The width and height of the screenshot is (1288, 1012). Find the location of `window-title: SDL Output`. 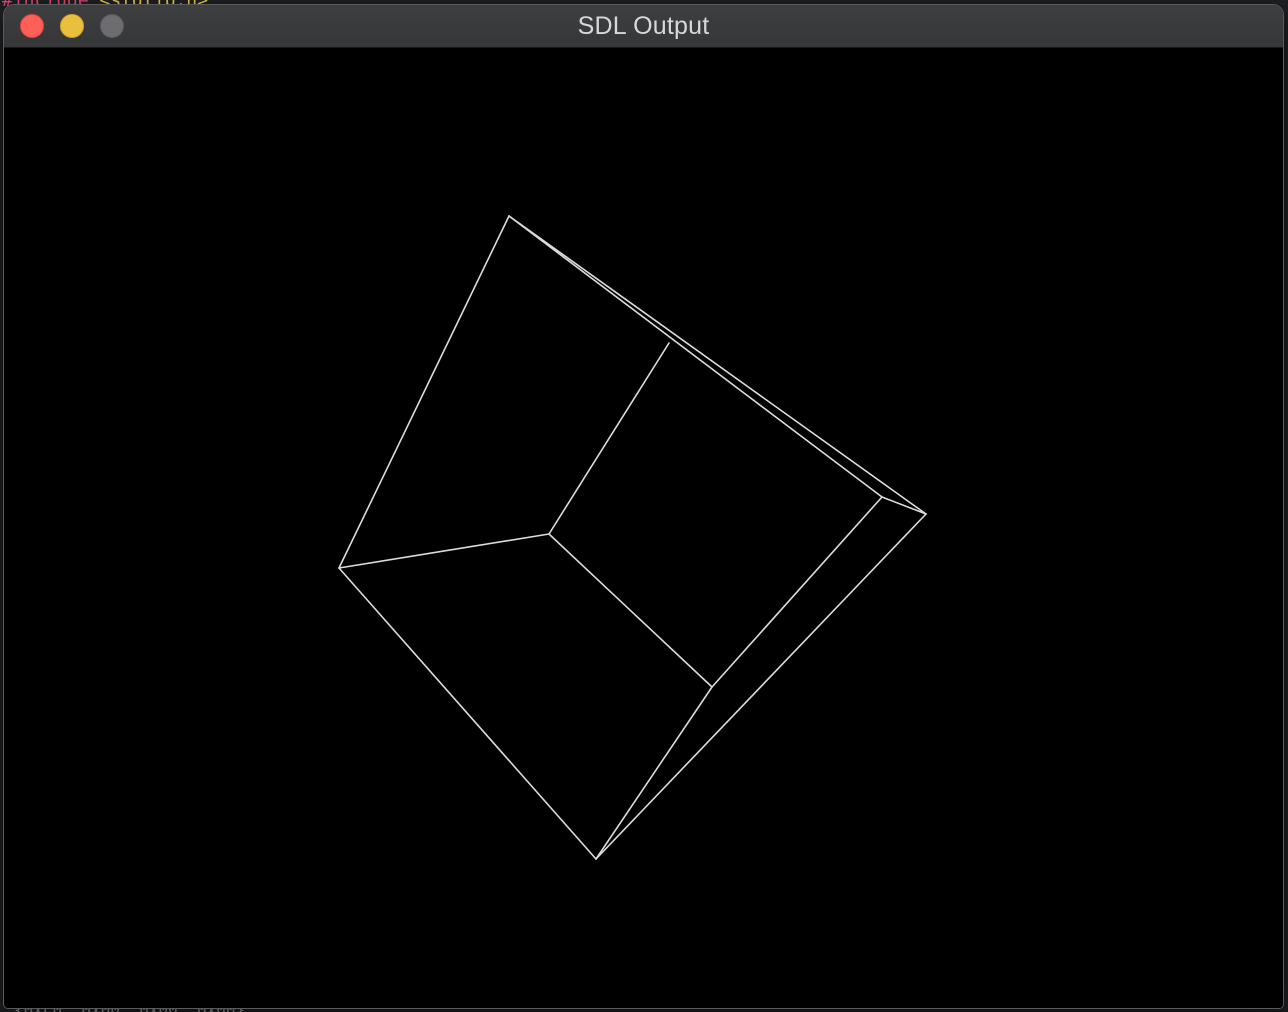

window-title: SDL Output is located at coordinates (643, 26).